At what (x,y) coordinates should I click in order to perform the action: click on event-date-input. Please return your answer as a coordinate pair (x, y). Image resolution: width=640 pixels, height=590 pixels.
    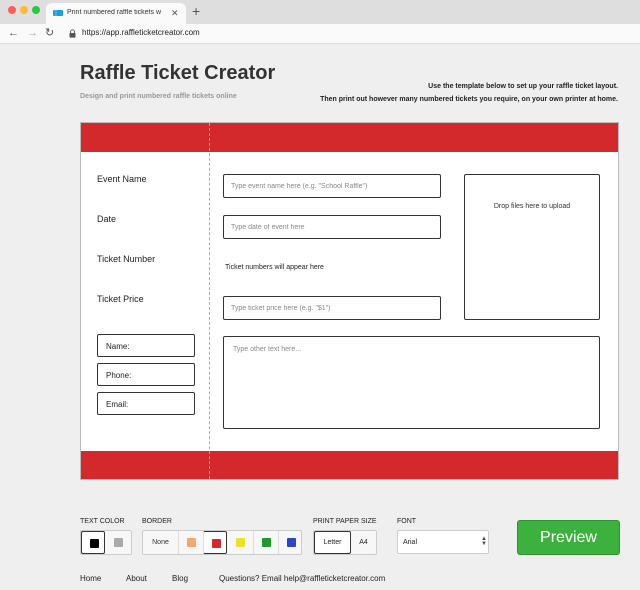
    Looking at the image, I should click on (332, 227).